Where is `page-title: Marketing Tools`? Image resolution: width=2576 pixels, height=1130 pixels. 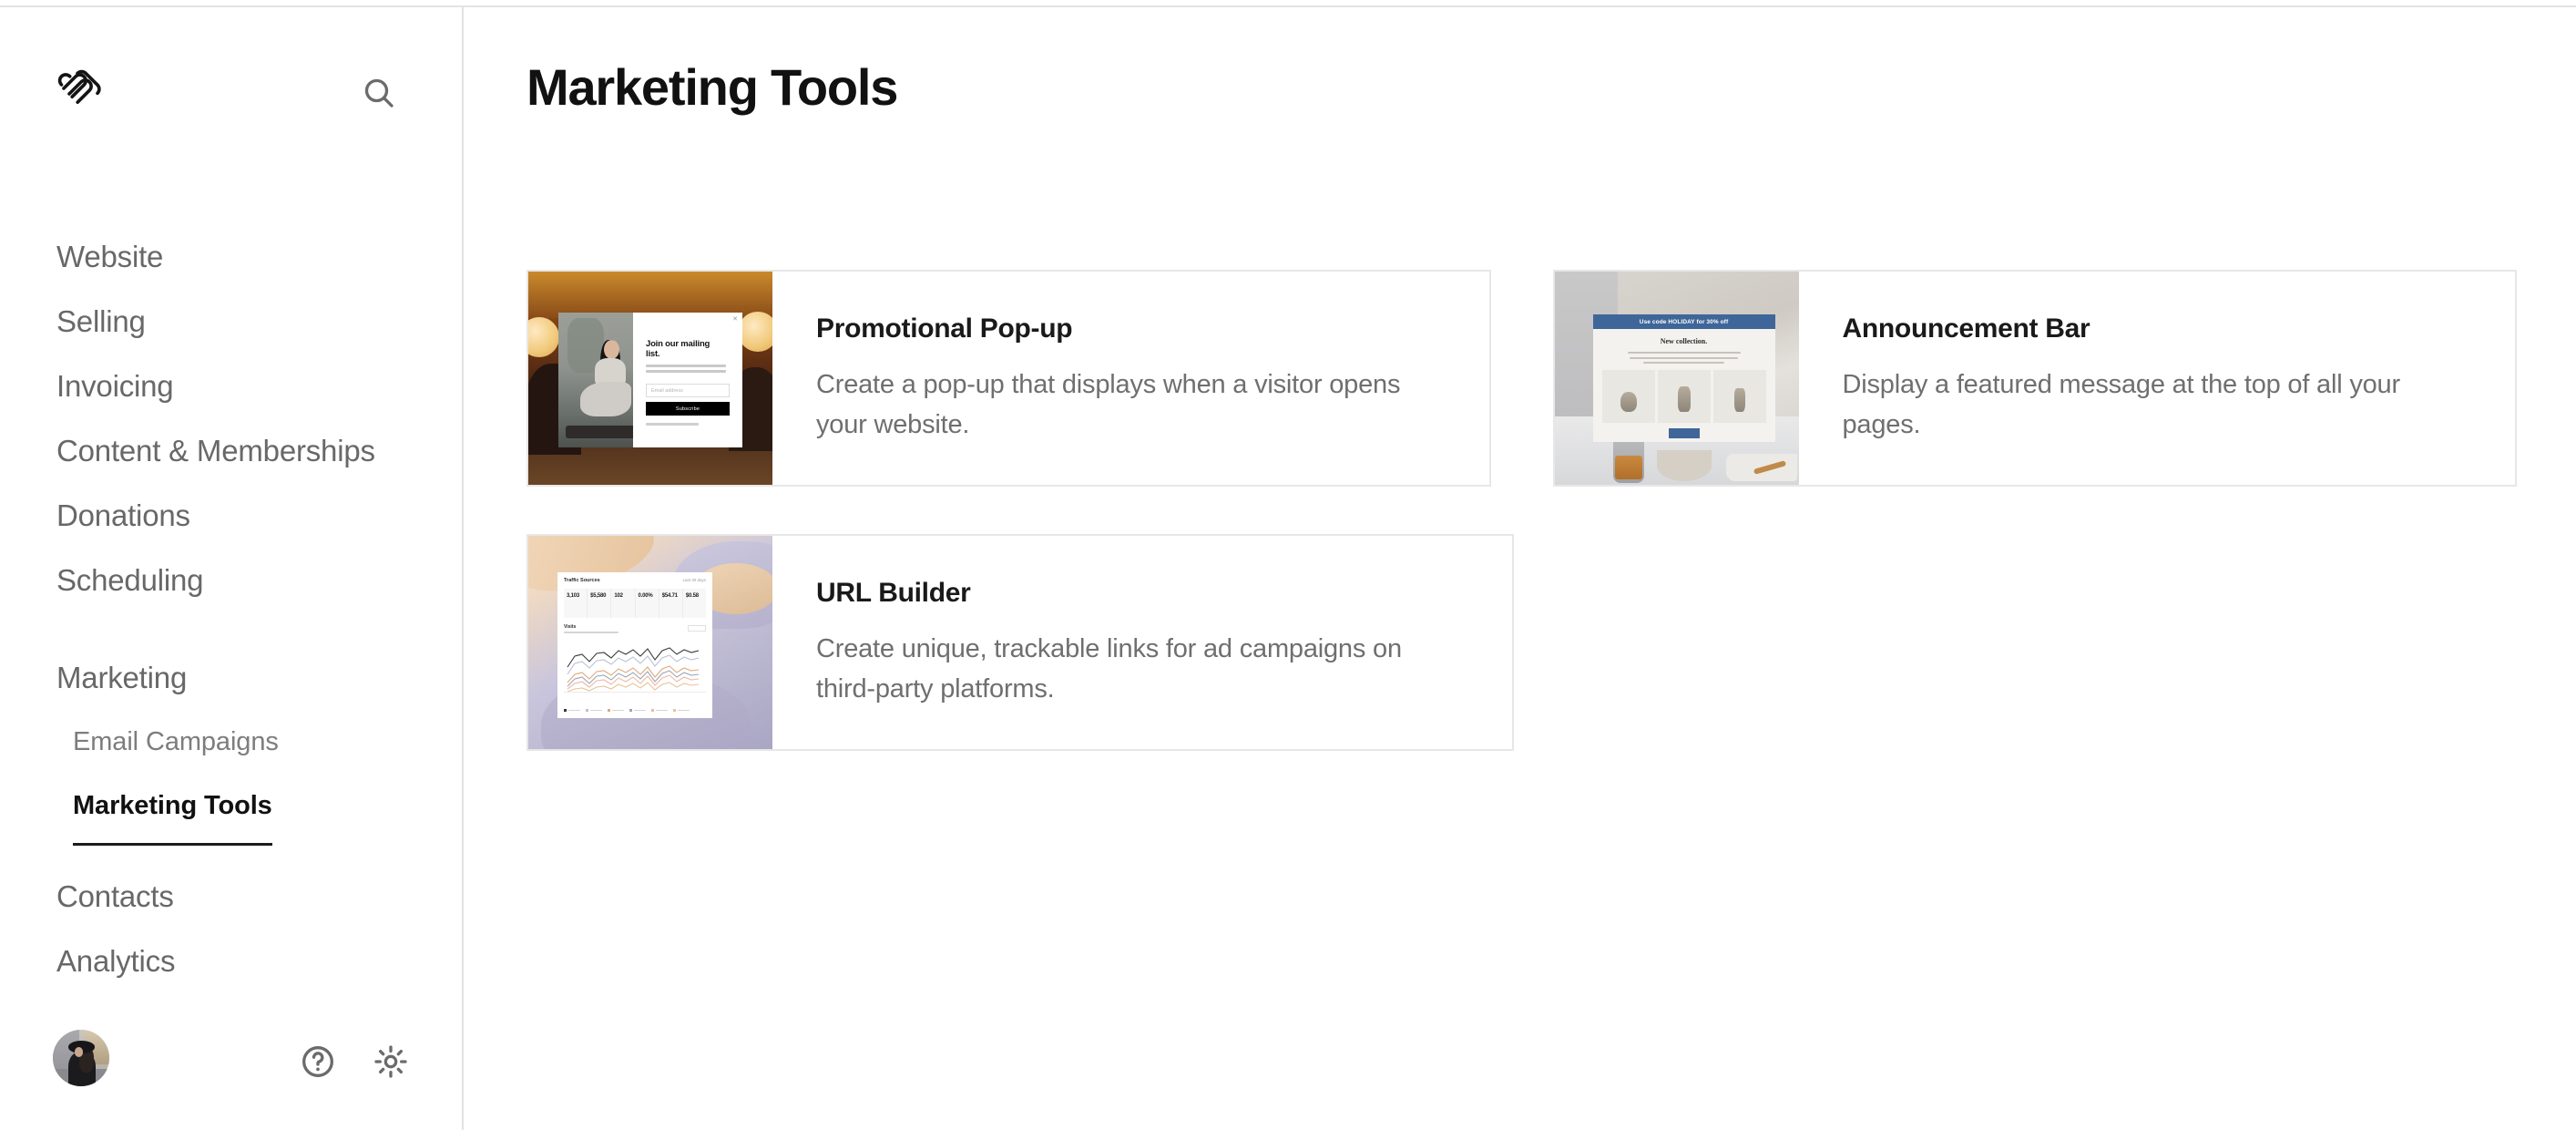 page-title: Marketing Tools is located at coordinates (712, 87).